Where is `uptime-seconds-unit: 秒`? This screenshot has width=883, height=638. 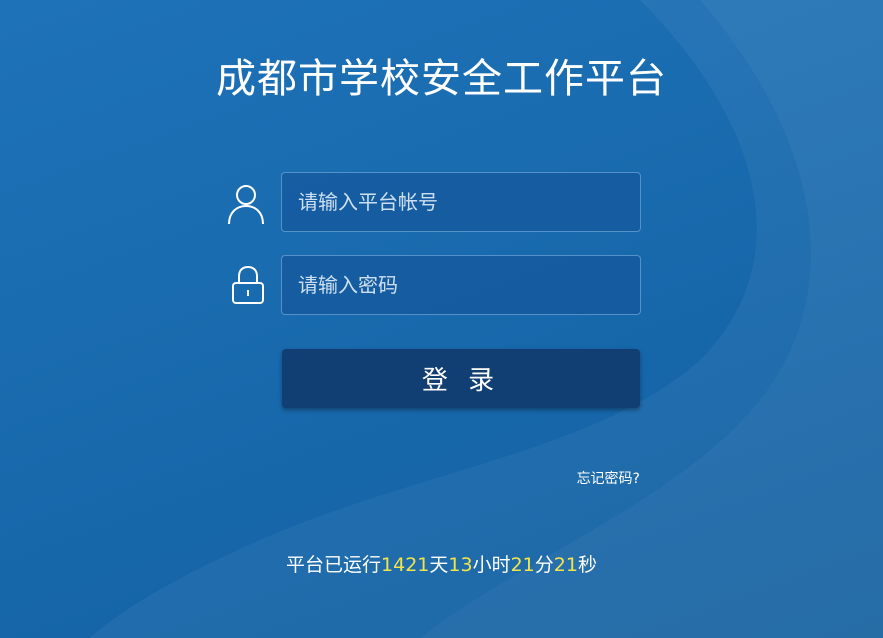 uptime-seconds-unit: 秒 is located at coordinates (587, 565).